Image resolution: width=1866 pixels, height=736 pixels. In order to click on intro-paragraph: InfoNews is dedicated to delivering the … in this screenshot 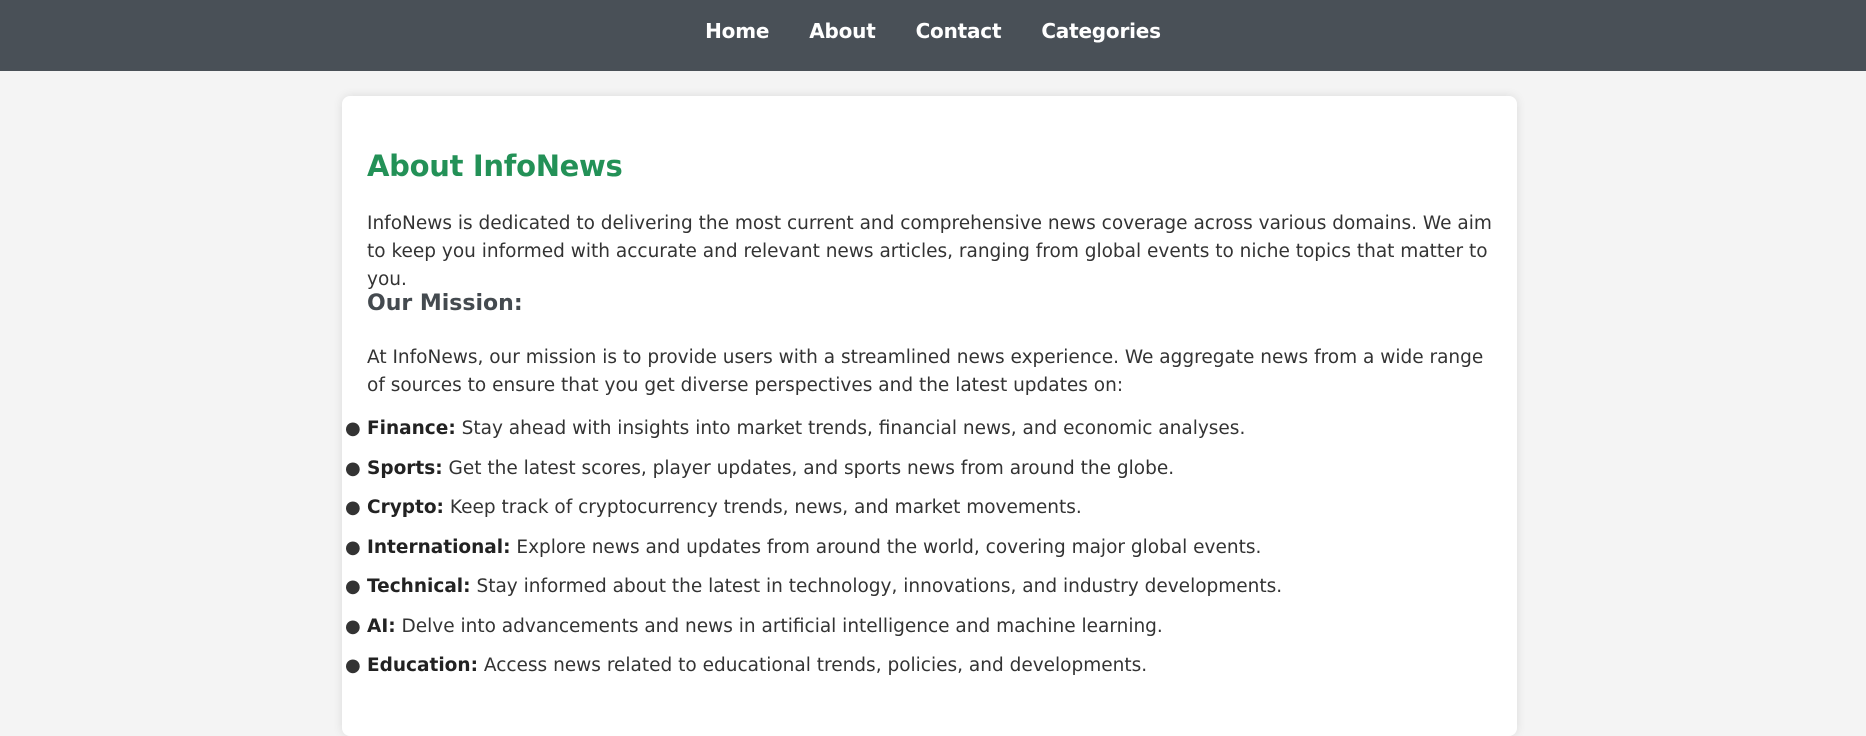, I will do `click(929, 251)`.